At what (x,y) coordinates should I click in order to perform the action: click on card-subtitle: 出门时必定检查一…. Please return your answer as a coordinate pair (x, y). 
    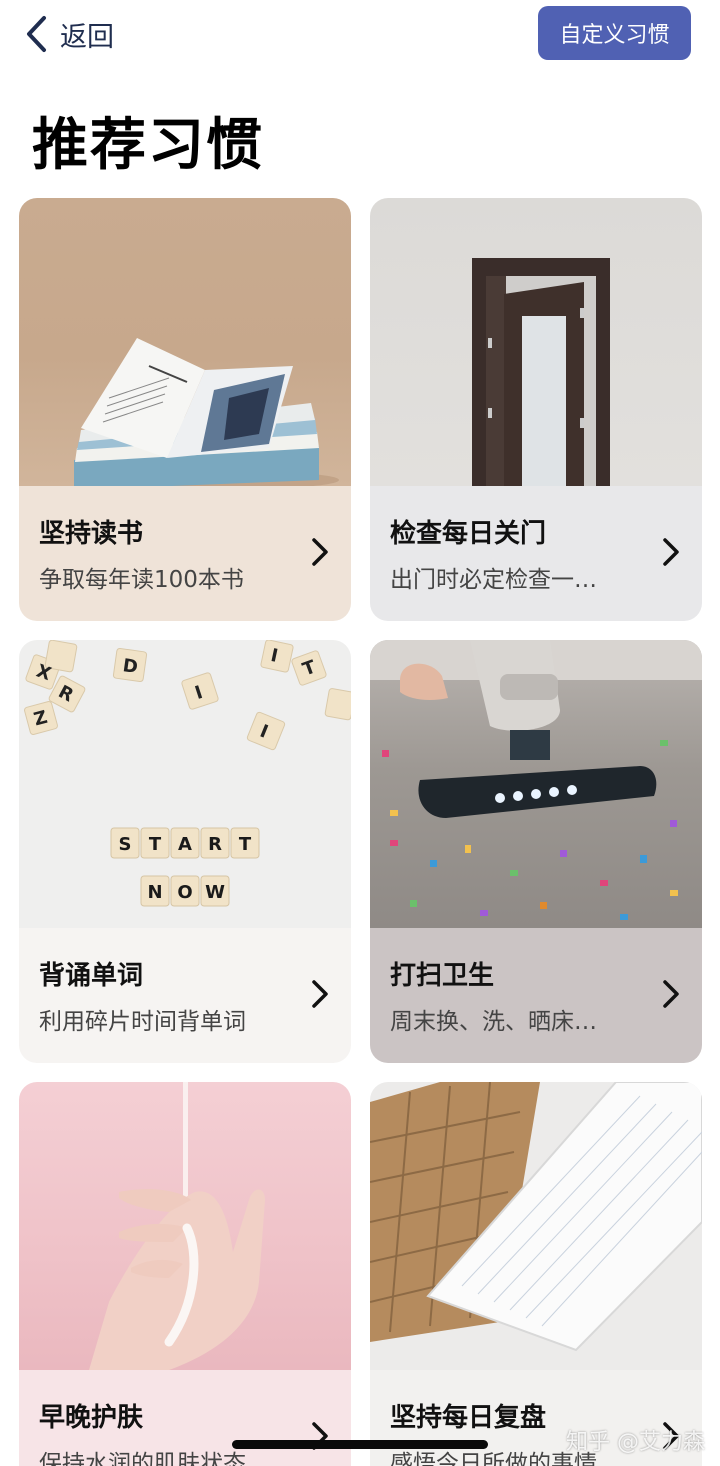
    Looking at the image, I should click on (493, 580).